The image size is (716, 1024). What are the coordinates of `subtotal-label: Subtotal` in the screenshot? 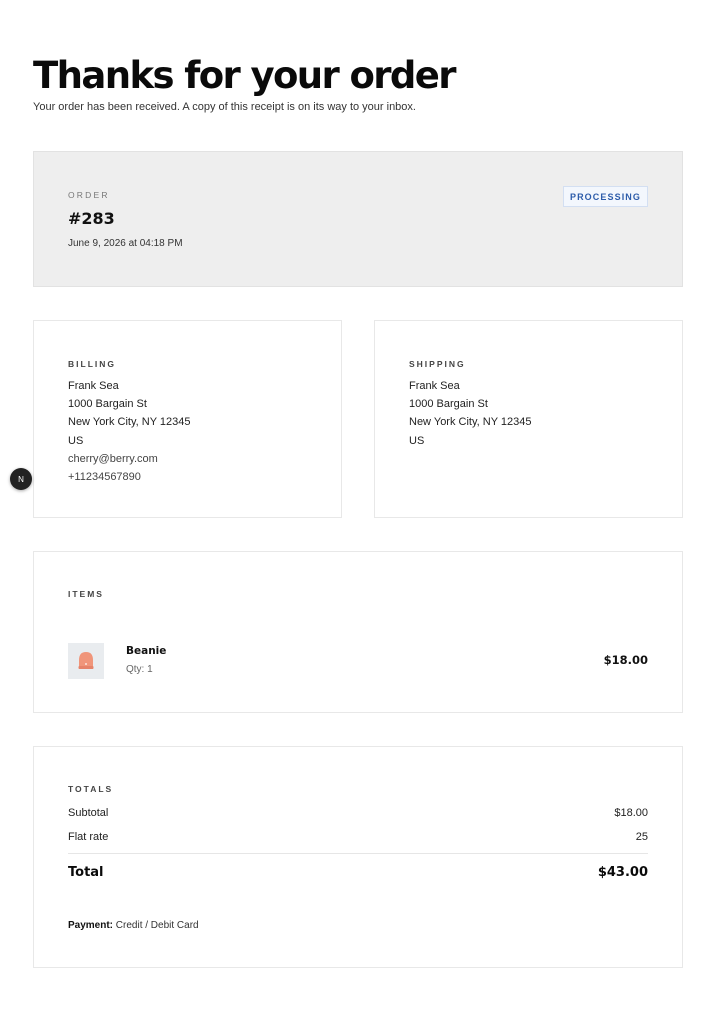 It's located at (88, 813).